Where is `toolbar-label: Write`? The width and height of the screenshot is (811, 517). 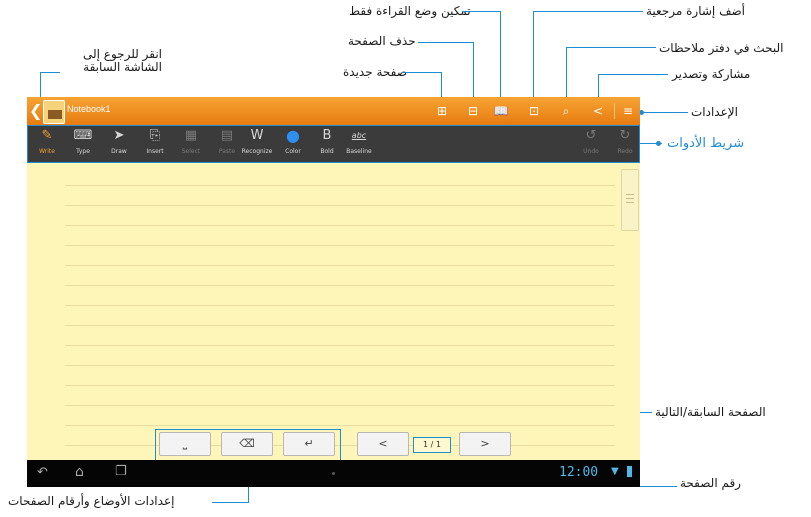 toolbar-label: Write is located at coordinates (47, 151).